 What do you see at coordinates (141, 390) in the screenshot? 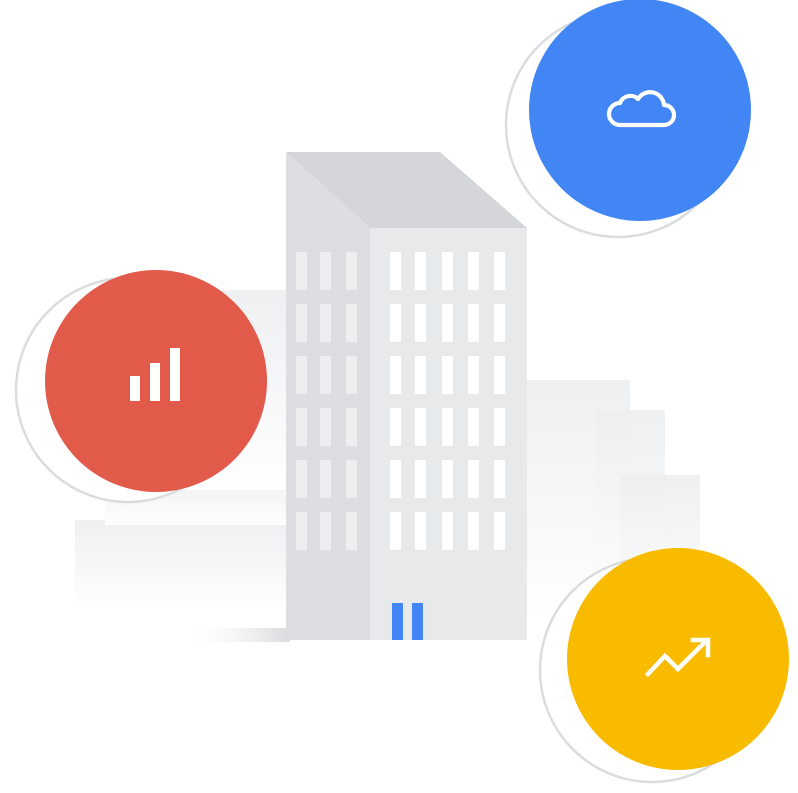
I see `analytics-badge` at bounding box center [141, 390].